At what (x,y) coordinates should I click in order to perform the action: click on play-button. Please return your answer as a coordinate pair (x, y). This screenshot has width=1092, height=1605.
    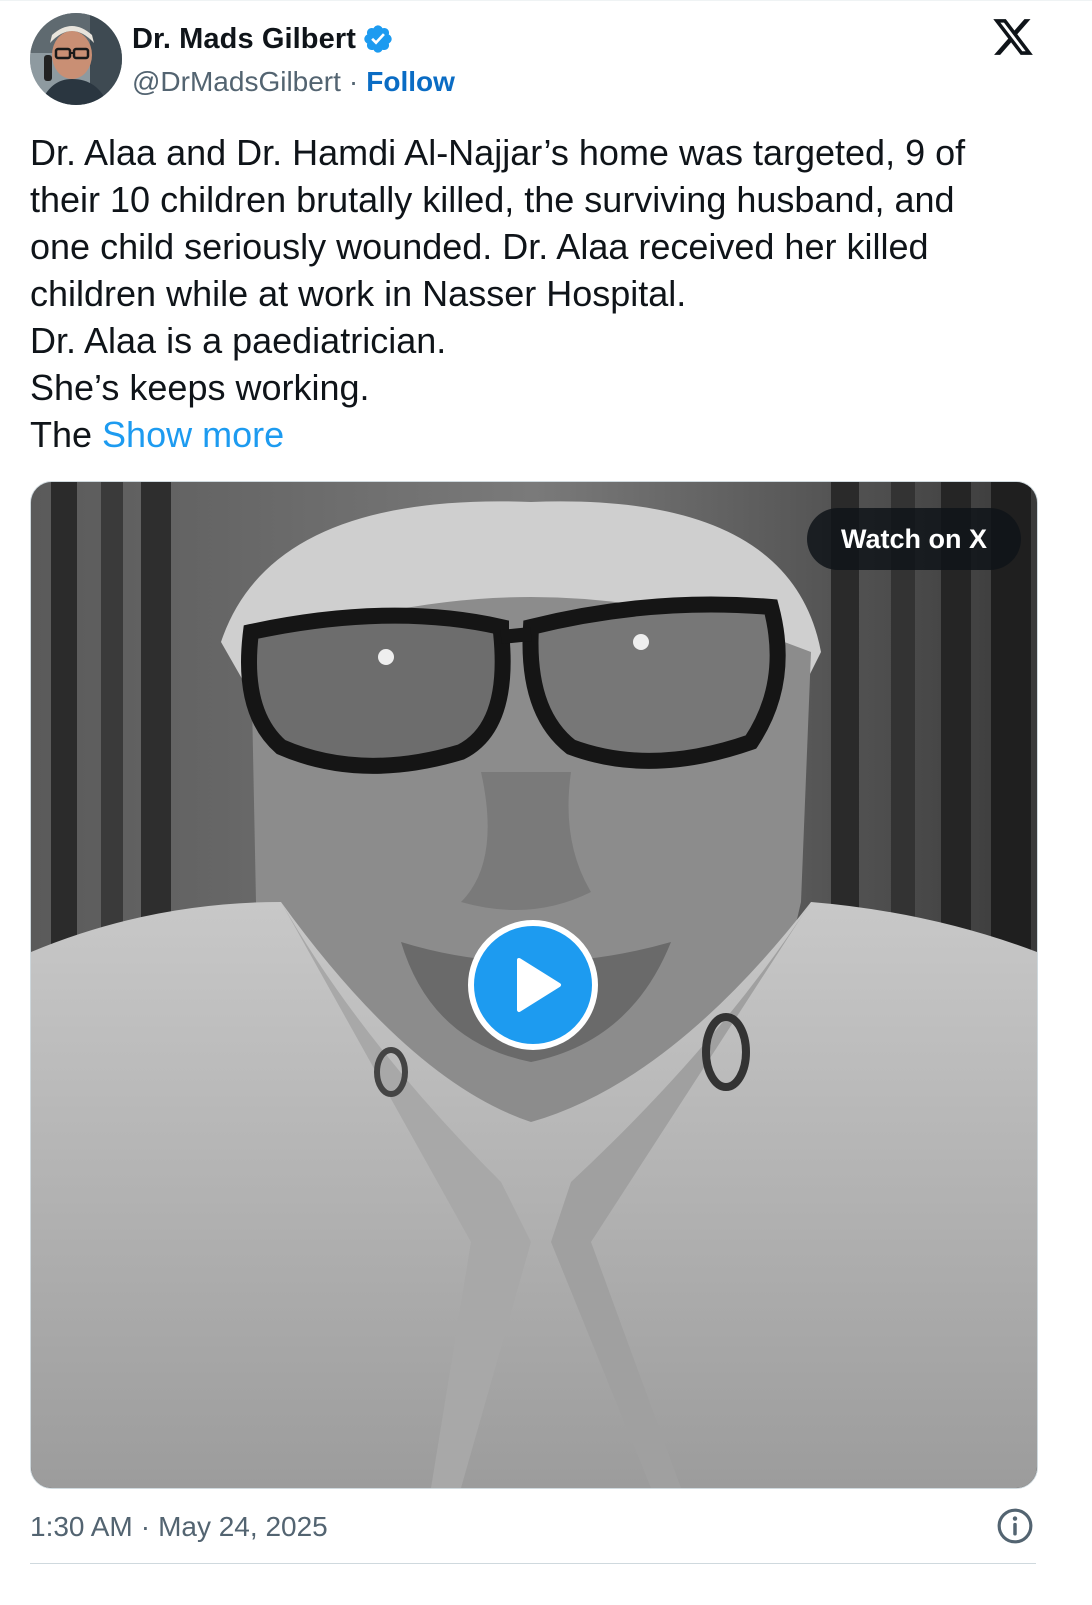
    Looking at the image, I should click on (533, 985).